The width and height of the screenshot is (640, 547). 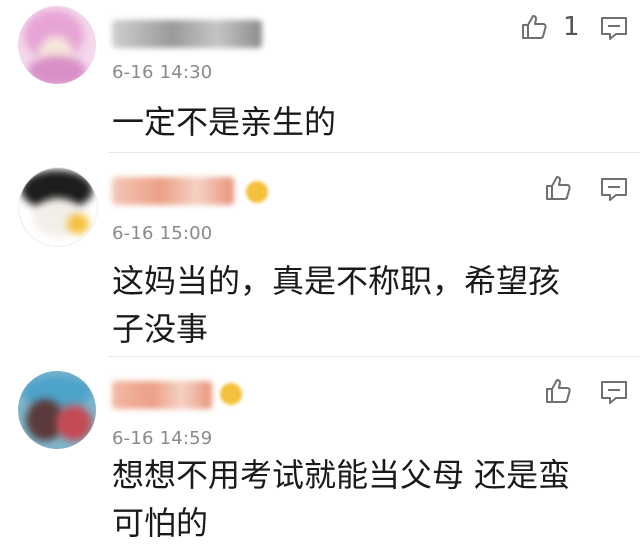 I want to click on comment-text-line: 想想不用考试就能当父母 还是蛮, so click(x=341, y=475).